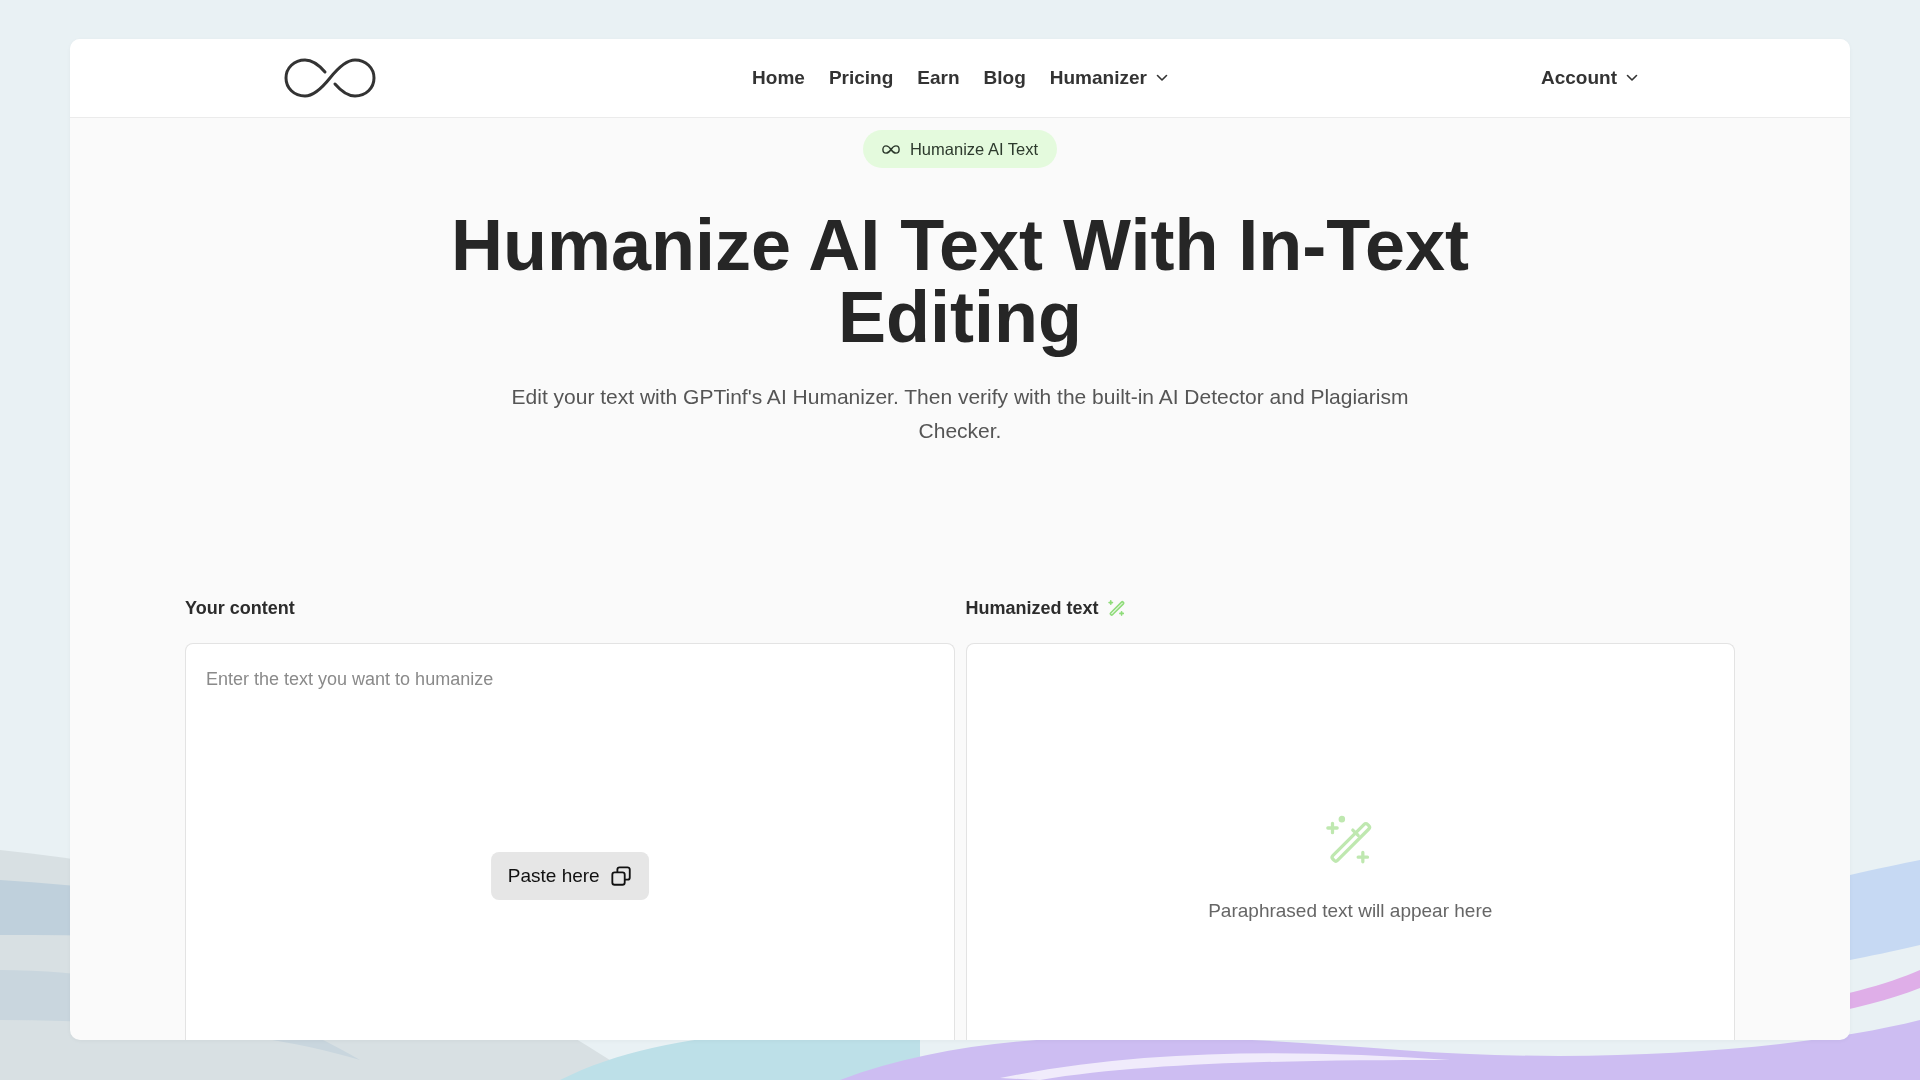  What do you see at coordinates (1350, 911) in the screenshot?
I see `empty-message: Paraphrased text will appear here` at bounding box center [1350, 911].